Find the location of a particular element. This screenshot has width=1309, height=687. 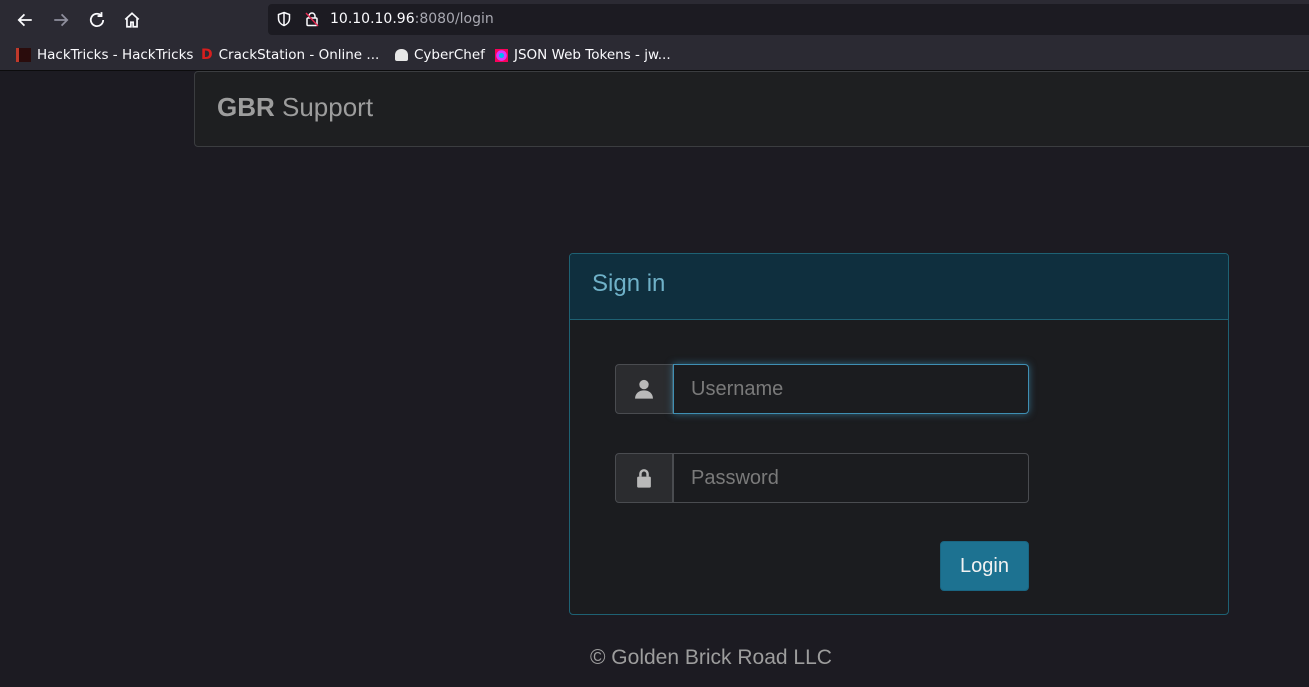

user-icon is located at coordinates (644, 389).